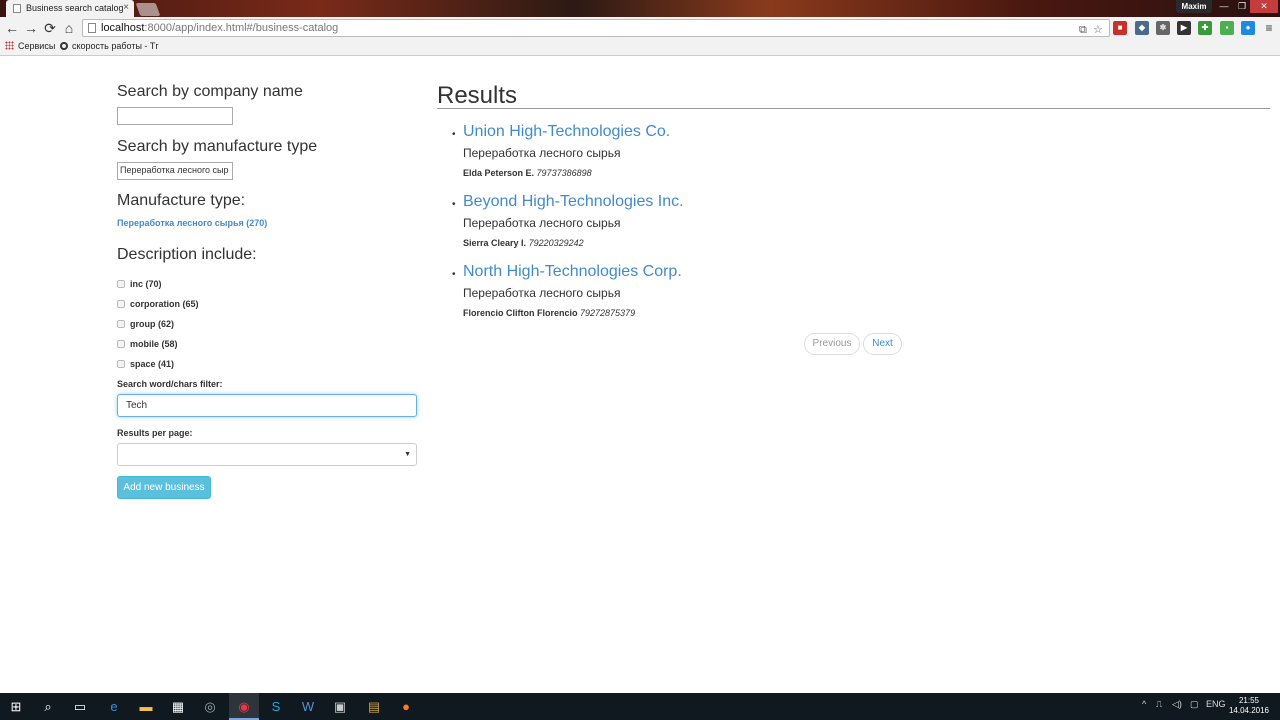 Image resolution: width=1280 pixels, height=720 pixels. I want to click on tab-close-icon: ×, so click(126, 7).